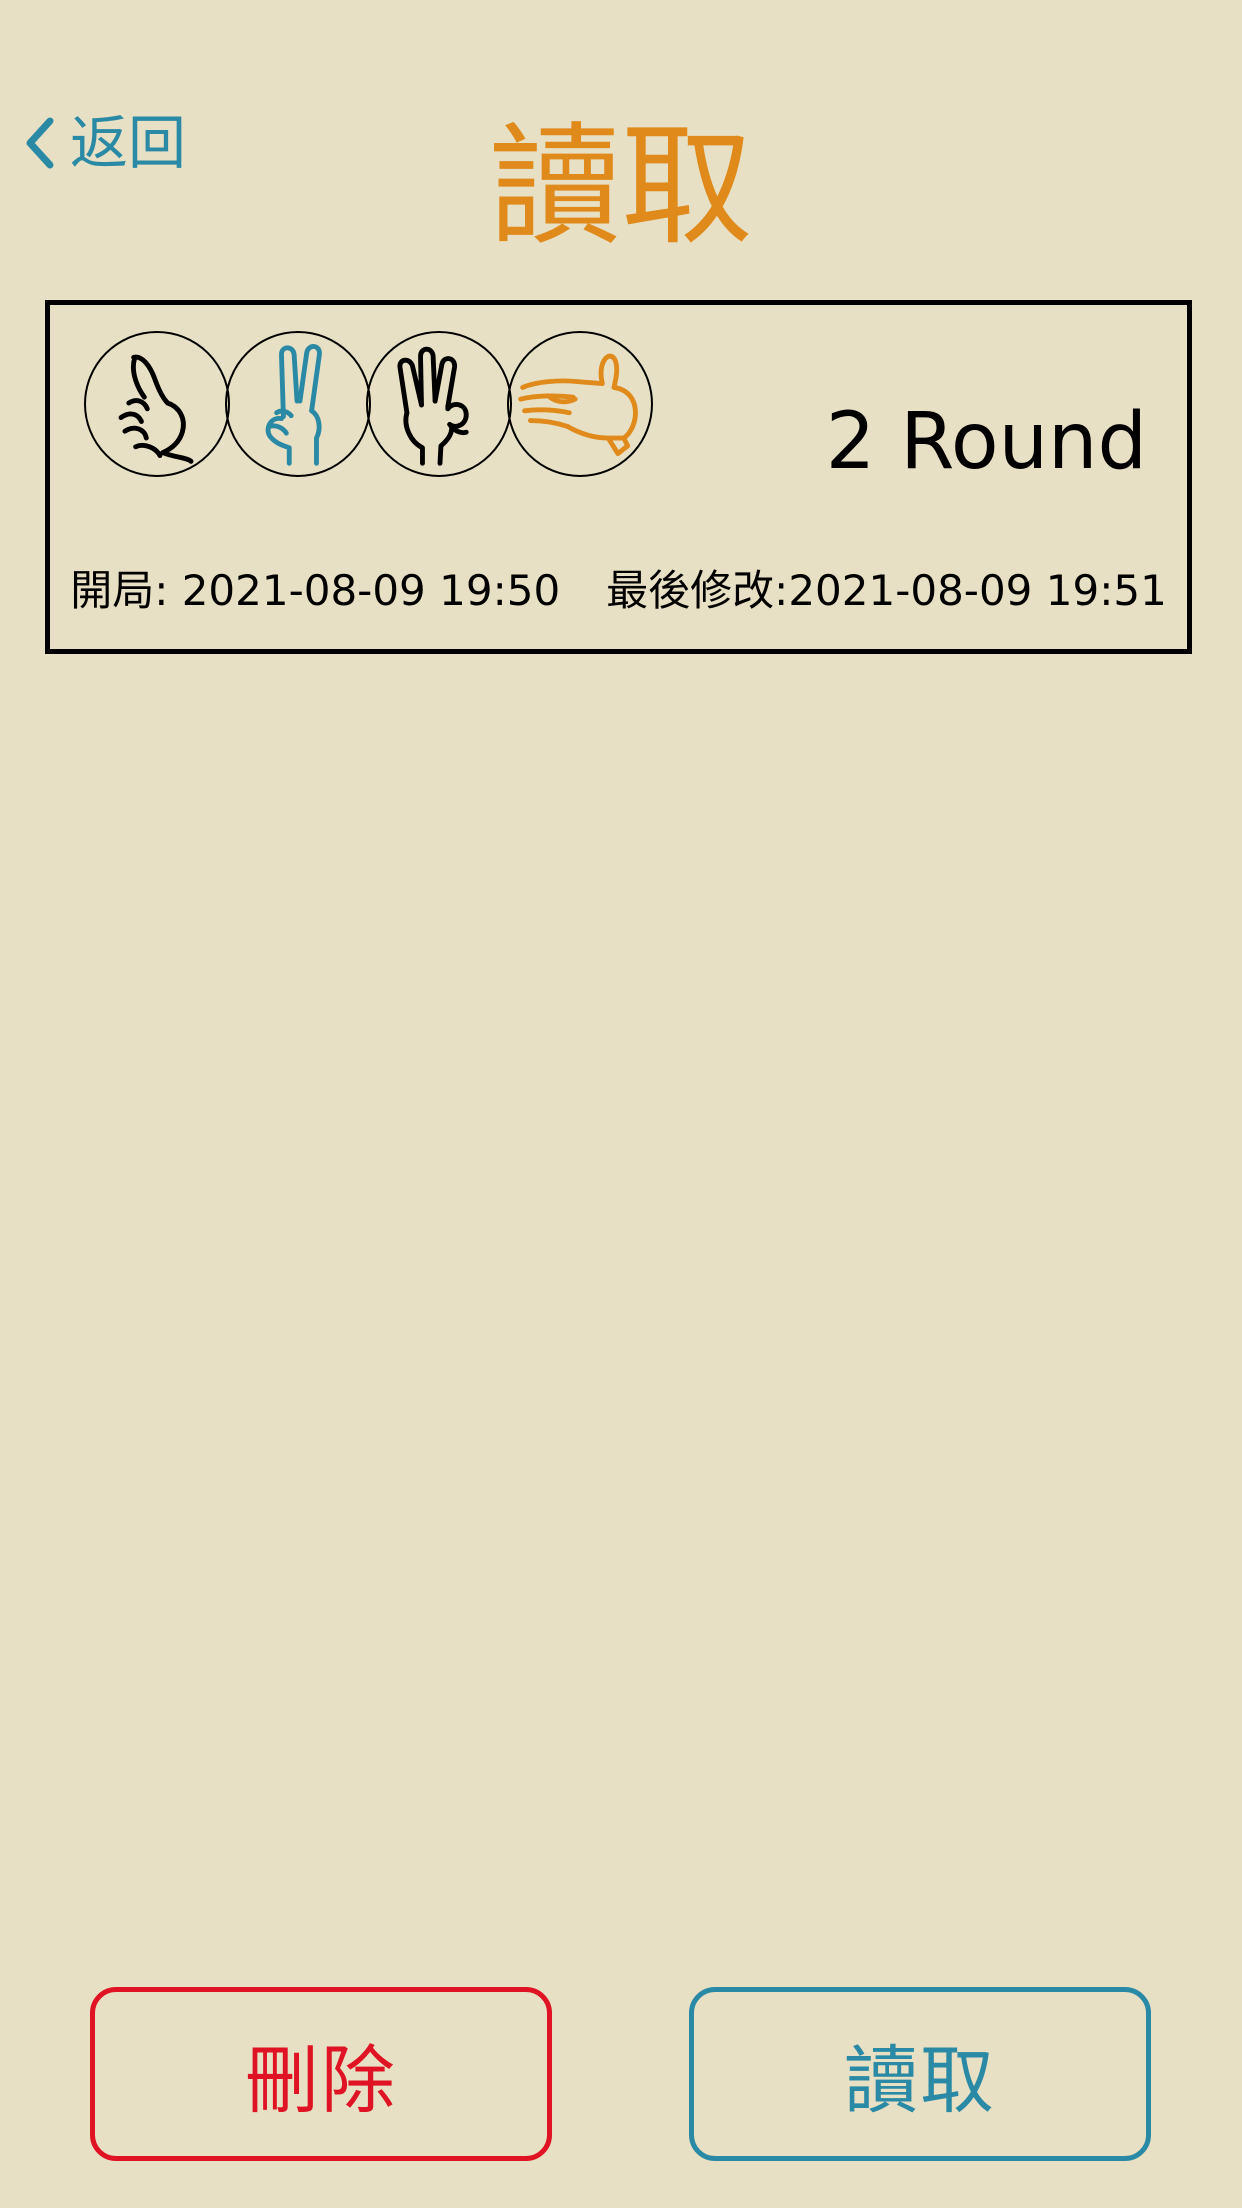  What do you see at coordinates (886, 590) in the screenshot?
I see `last-modified-label: 最後修改:2021-08-09 19:51` at bounding box center [886, 590].